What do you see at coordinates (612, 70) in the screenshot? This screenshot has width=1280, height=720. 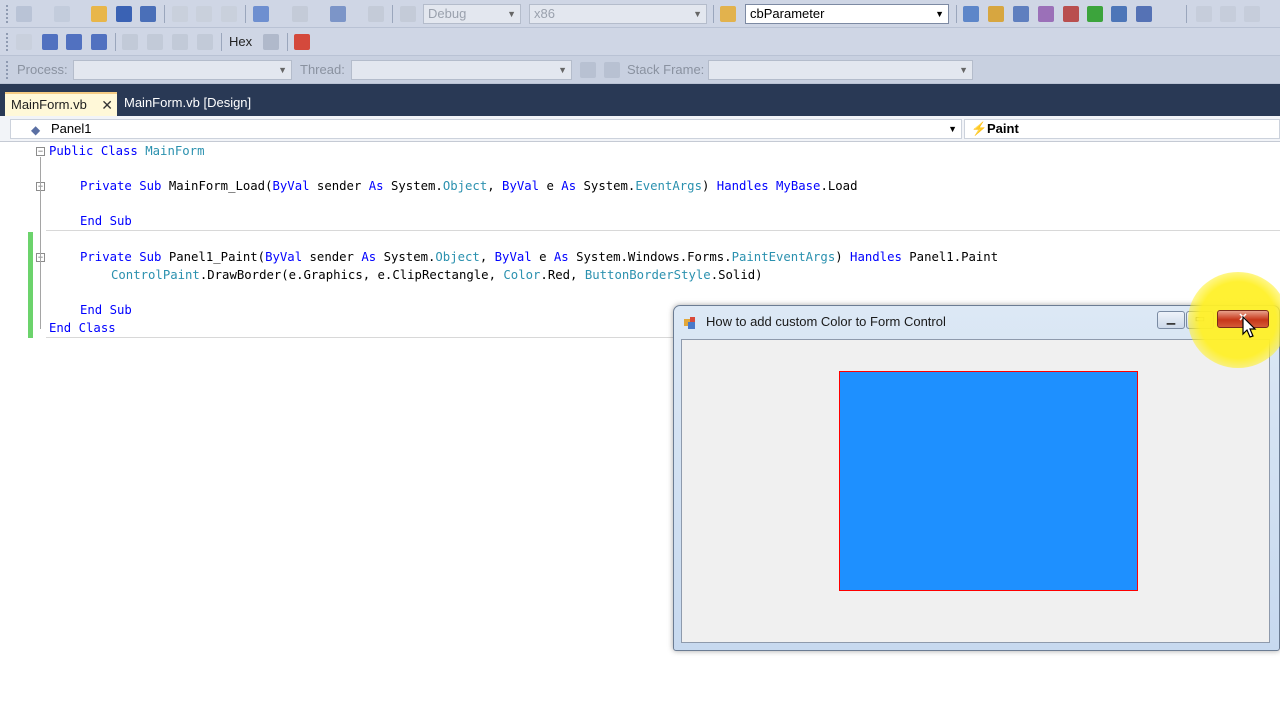 I see `flag-all-threads-icon` at bounding box center [612, 70].